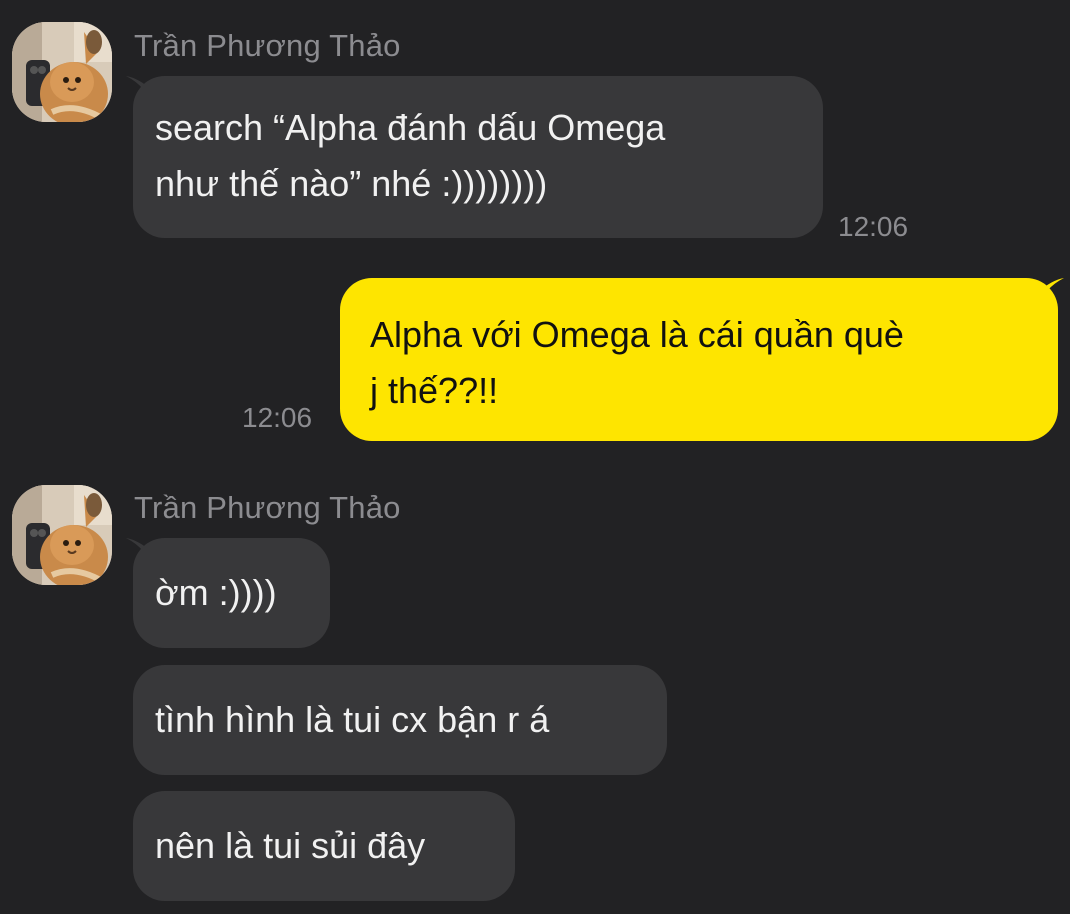 The height and width of the screenshot is (914, 1070). What do you see at coordinates (290, 845) in the screenshot?
I see `message-text: nên là tui sủi đây` at bounding box center [290, 845].